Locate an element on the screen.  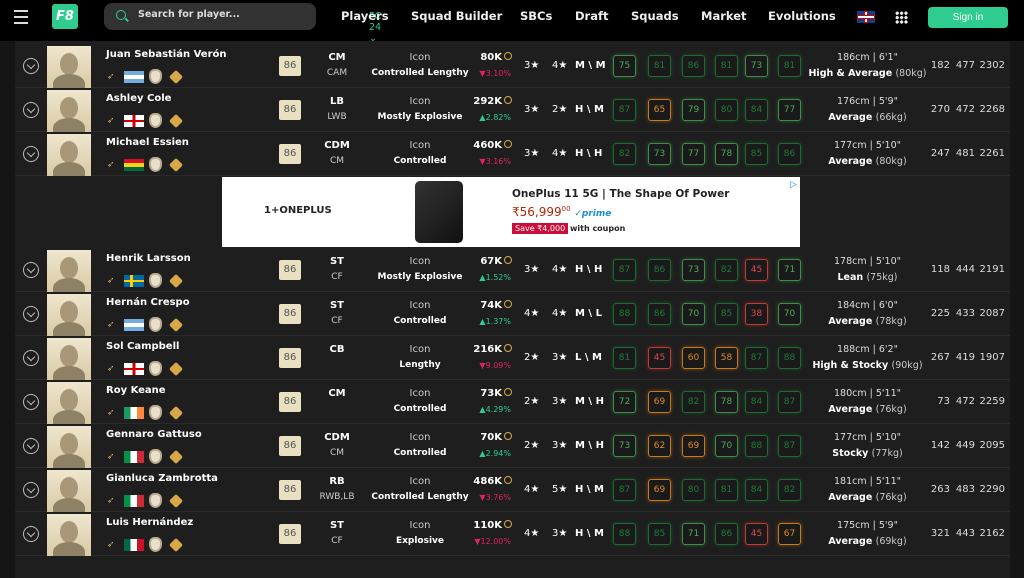
sign-in-button: Sign in is located at coordinates (968, 17).